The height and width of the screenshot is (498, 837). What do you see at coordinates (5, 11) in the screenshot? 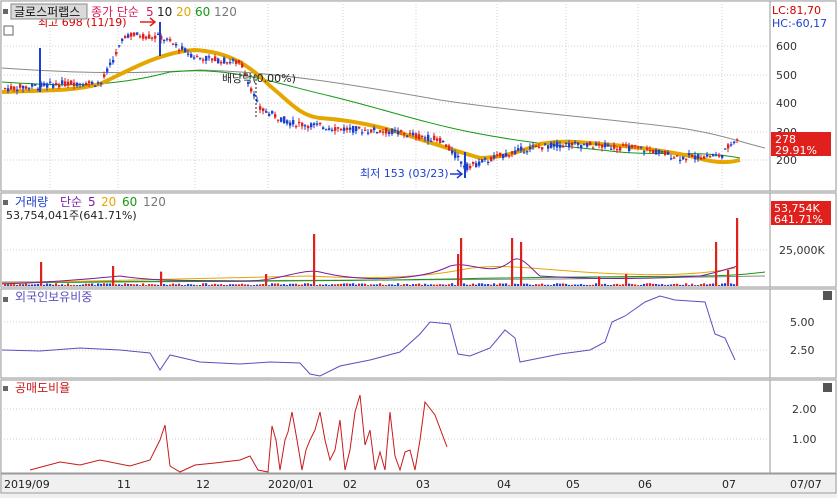
I see `panel-menu-icon` at bounding box center [5, 11].